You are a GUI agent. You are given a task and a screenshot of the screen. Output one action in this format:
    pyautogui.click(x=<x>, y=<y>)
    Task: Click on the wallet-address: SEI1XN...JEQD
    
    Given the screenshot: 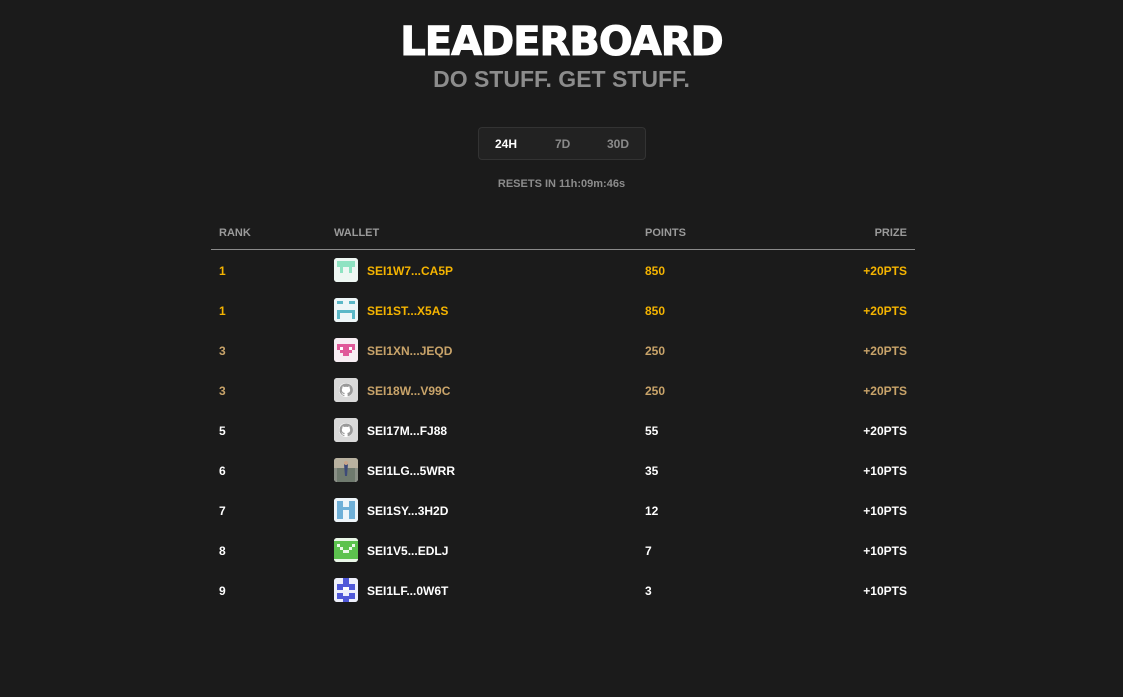 What is the action you would take?
    pyautogui.click(x=409, y=351)
    